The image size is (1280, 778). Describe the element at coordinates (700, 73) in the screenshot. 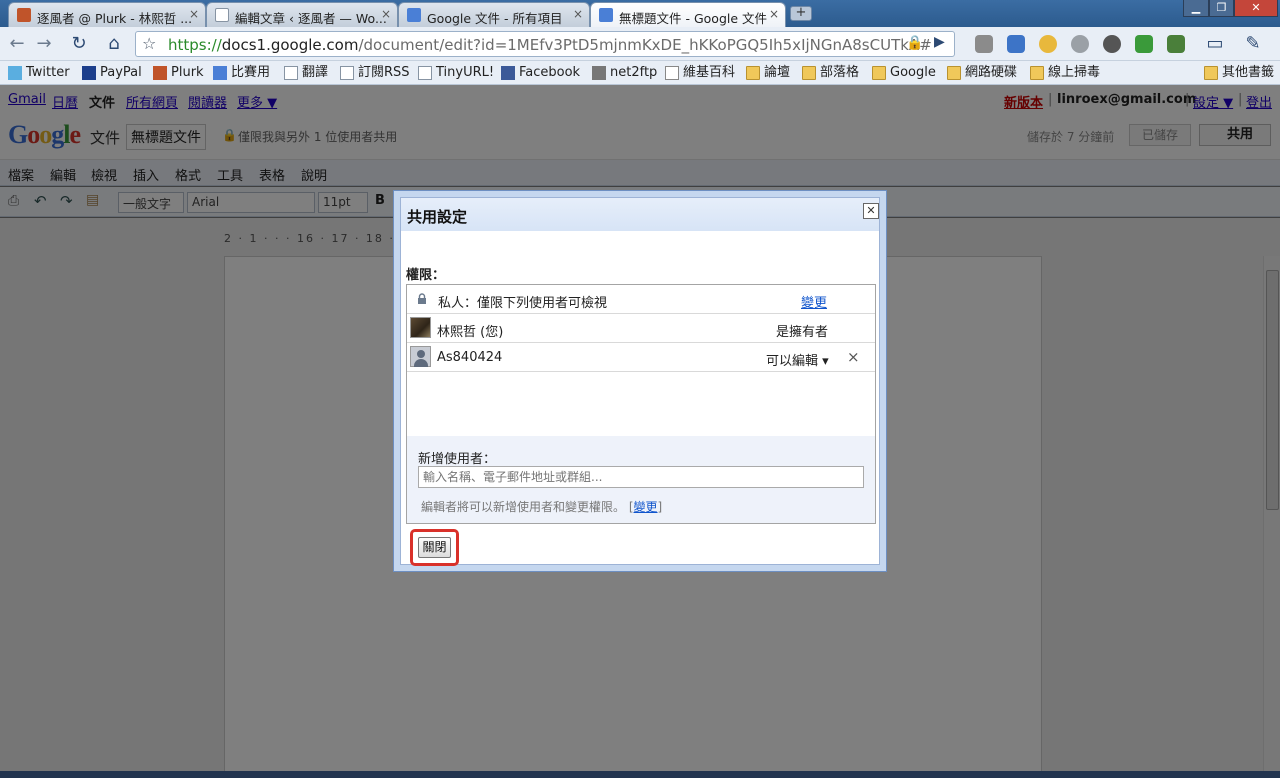

I see `bookmark-wikipedia: 維基百科` at that location.